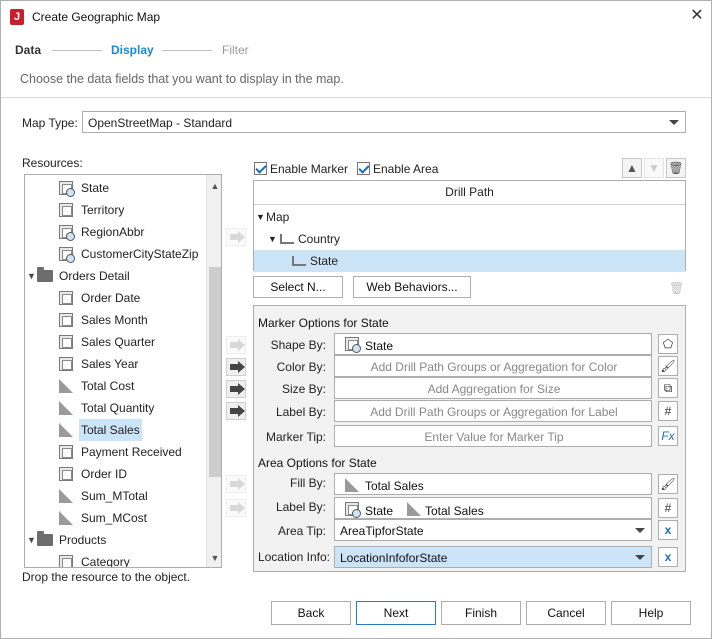 The image size is (712, 639). I want to click on back-button: Back, so click(311, 613).